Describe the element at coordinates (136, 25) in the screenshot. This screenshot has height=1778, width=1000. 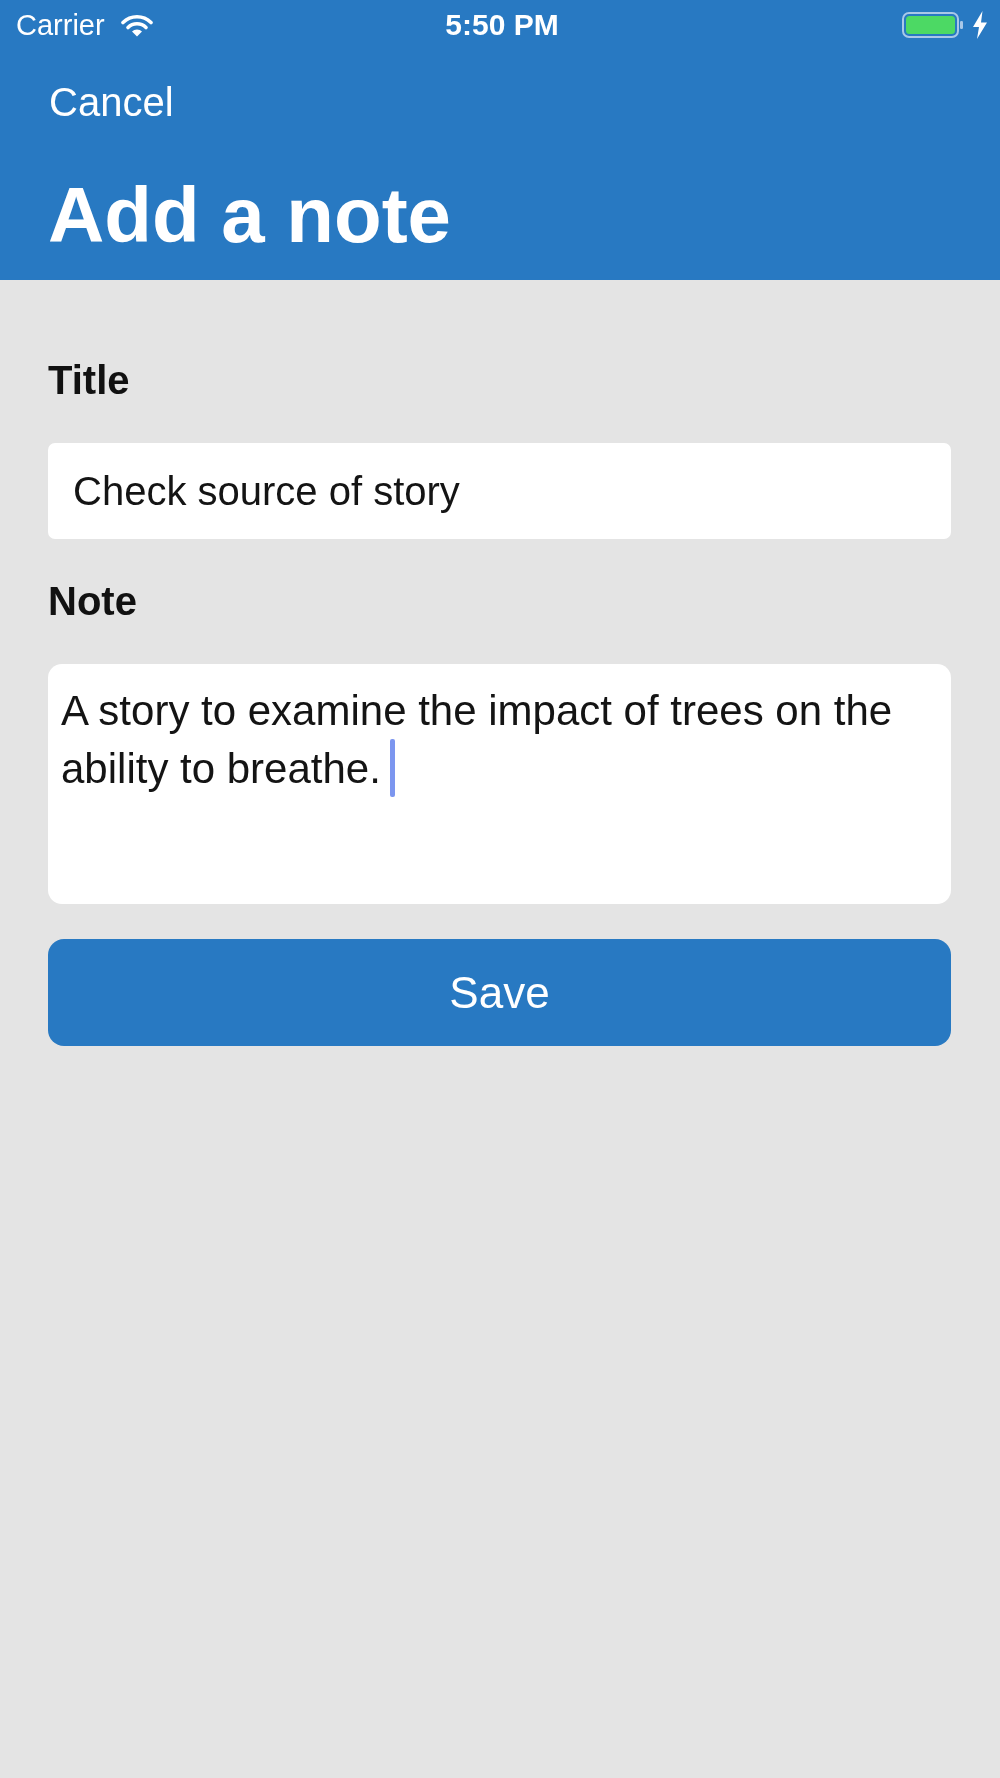
I see `wifi-icon` at that location.